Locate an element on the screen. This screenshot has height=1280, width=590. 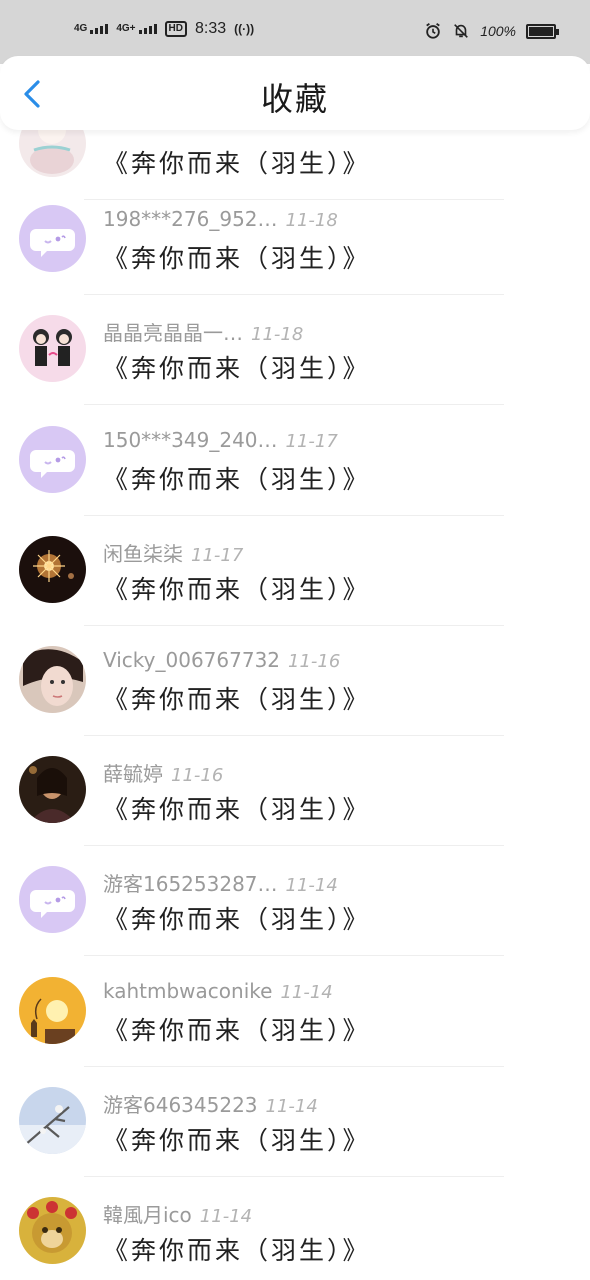
status-bar: 4G 4G+ HD 8:33 ((·)) 100% is located at coordinates (295, 32).